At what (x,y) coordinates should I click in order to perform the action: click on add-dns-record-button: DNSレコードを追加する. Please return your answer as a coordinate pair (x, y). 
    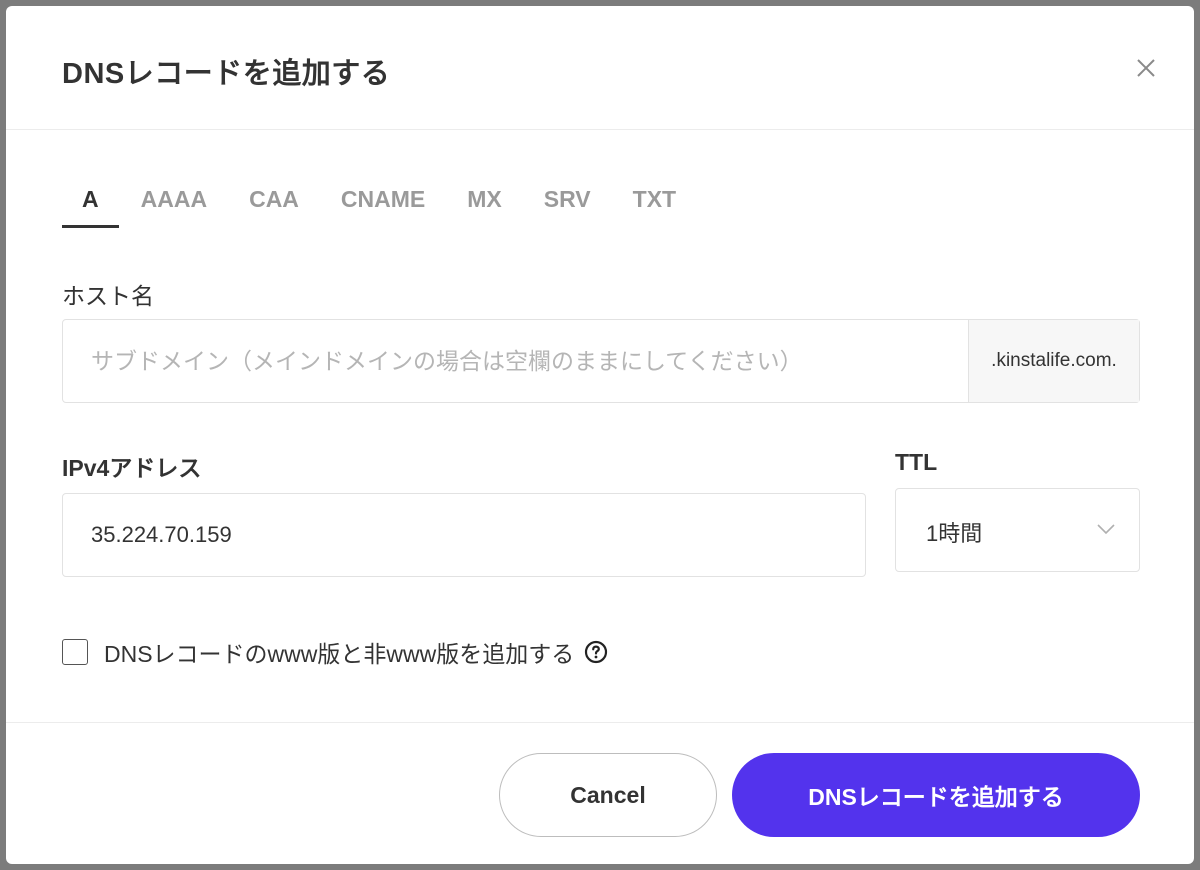
    Looking at the image, I should click on (936, 795).